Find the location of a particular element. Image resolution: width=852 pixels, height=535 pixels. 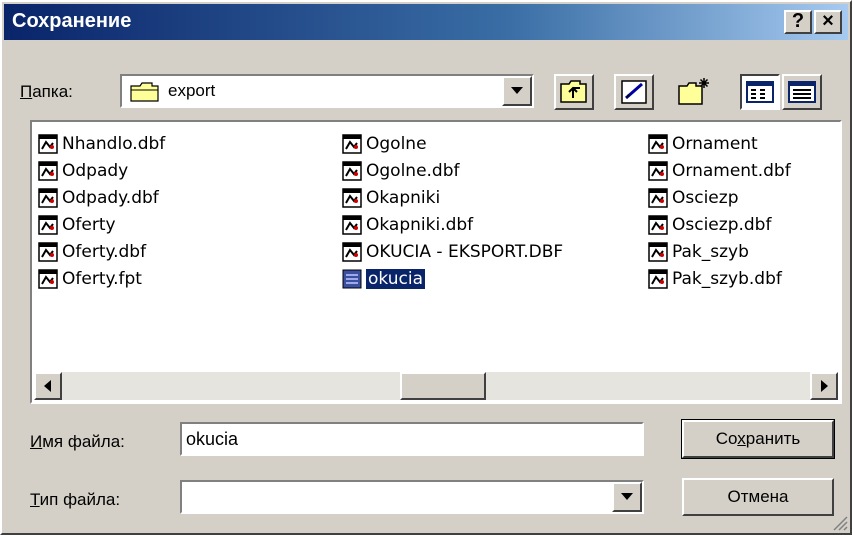

scroll-right-button is located at coordinates (824, 386).